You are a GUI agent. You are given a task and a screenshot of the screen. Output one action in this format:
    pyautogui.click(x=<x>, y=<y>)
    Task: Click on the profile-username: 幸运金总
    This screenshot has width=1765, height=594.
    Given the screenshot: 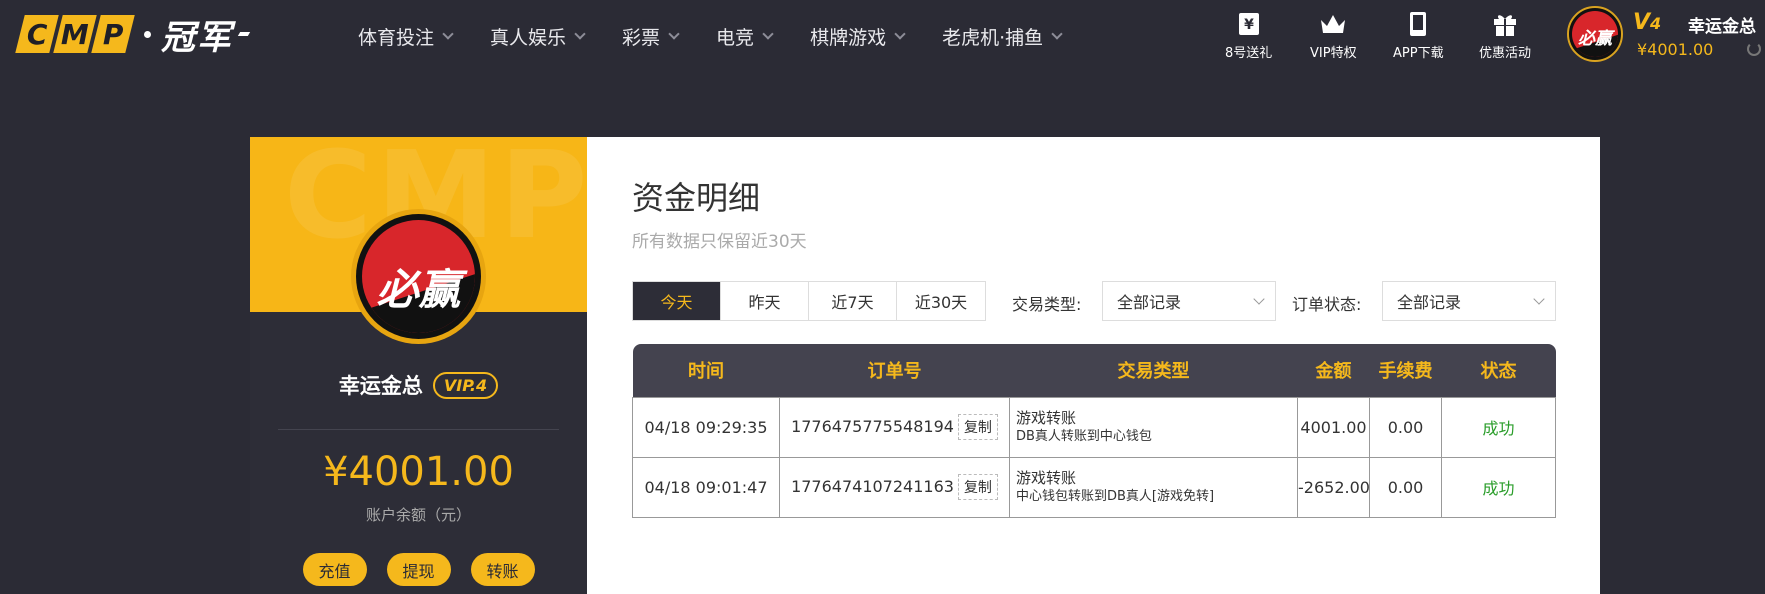 What is the action you would take?
    pyautogui.click(x=380, y=386)
    